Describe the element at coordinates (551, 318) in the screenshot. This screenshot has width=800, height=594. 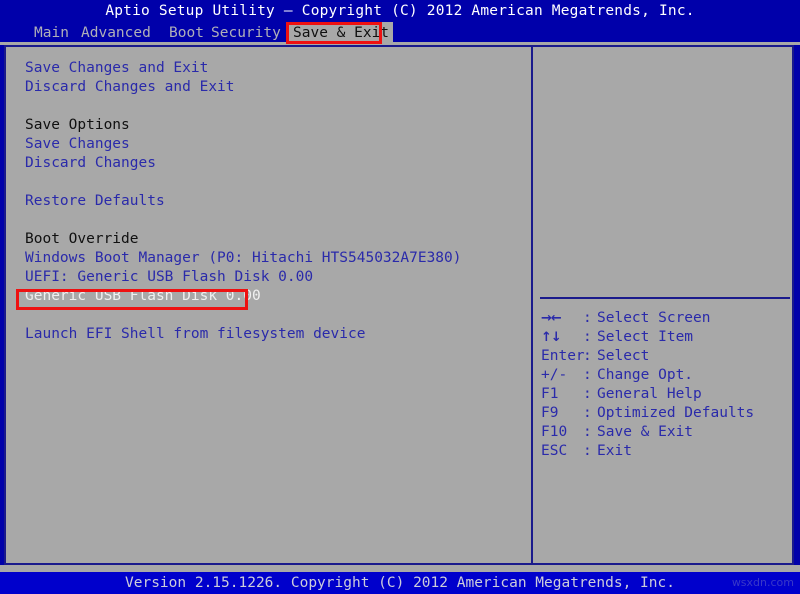
I see `arrow-keys-icon: →←` at that location.